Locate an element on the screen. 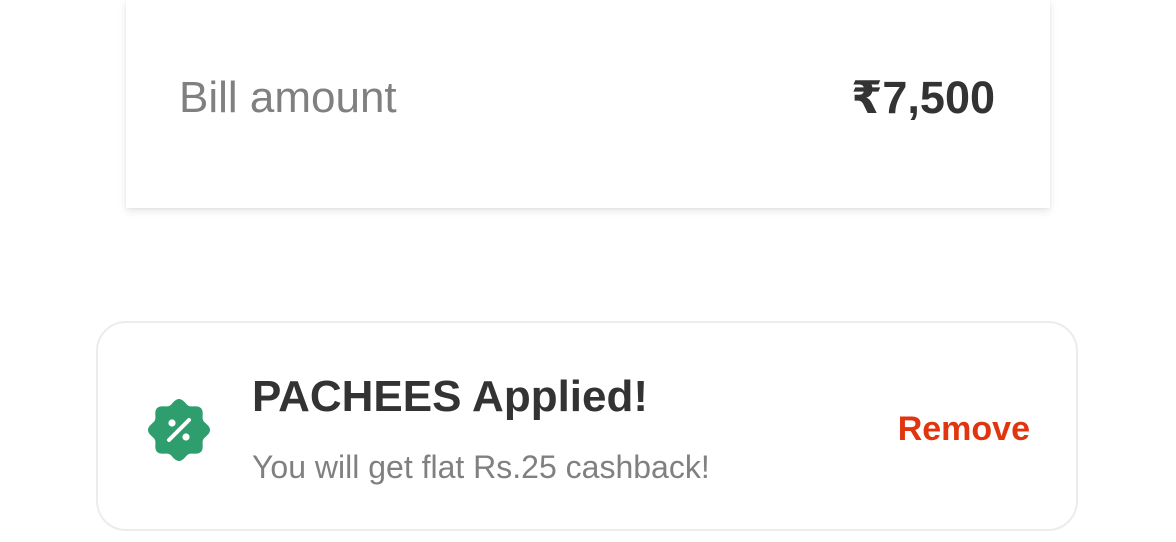 The width and height of the screenshot is (1176, 542). coupon-cashback-description: You will get flat Rs.25 cashback! is located at coordinates (481, 467).